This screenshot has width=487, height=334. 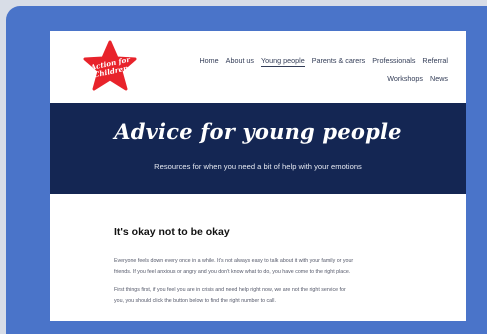 I want to click on site-logo: Action for Children, so click(x=110, y=67).